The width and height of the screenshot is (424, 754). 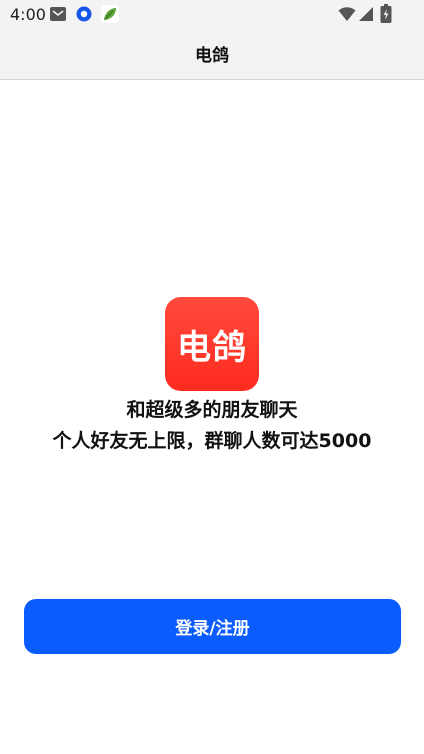 I want to click on app-bar: 电鸽, so click(x=212, y=54).